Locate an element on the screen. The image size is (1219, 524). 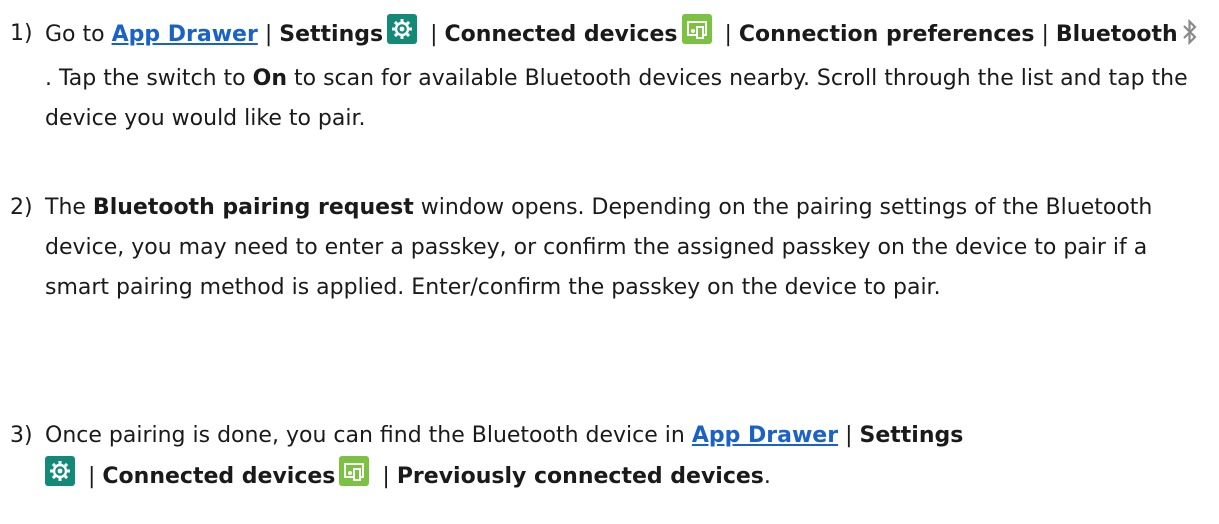
step-number: 2) is located at coordinates (21, 207).